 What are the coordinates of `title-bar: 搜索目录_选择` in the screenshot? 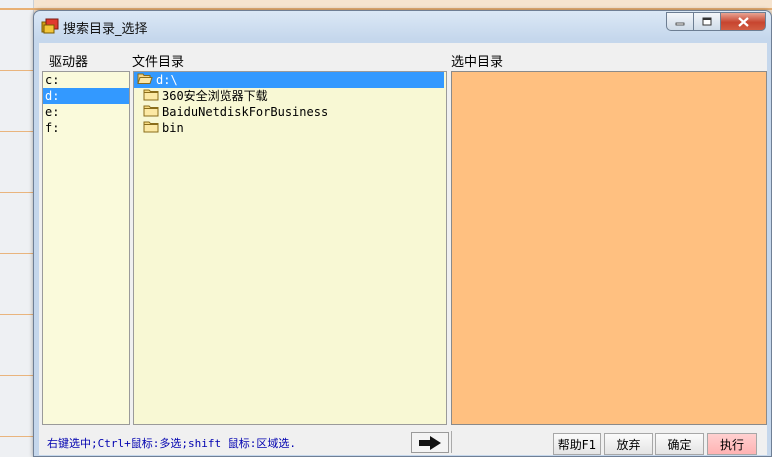 It's located at (402, 26).